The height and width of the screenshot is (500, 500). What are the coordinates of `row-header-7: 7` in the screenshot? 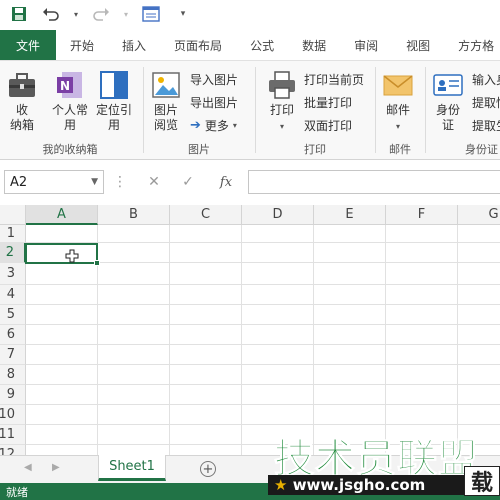 It's located at (13, 355).